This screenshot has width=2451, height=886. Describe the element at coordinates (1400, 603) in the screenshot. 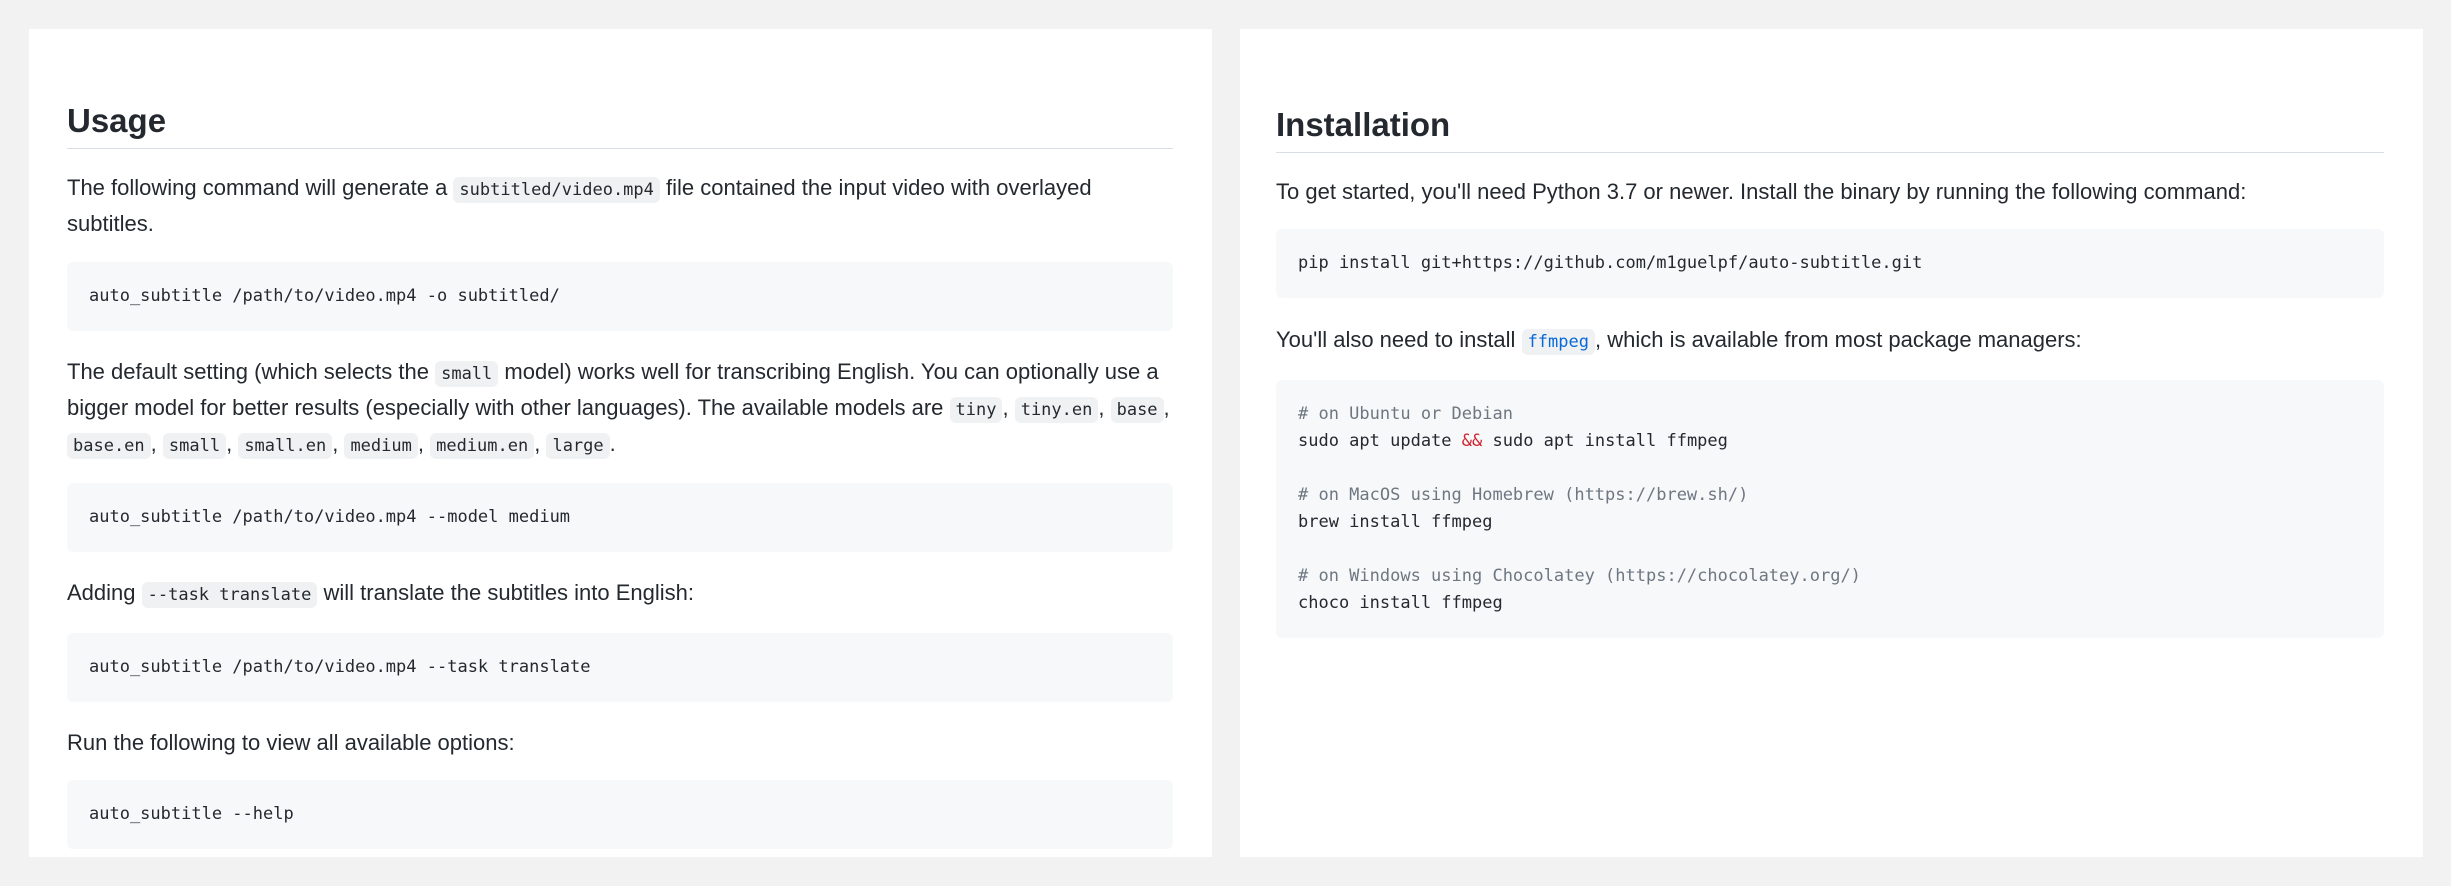

I see `code-line: choco install ffmpeg` at that location.